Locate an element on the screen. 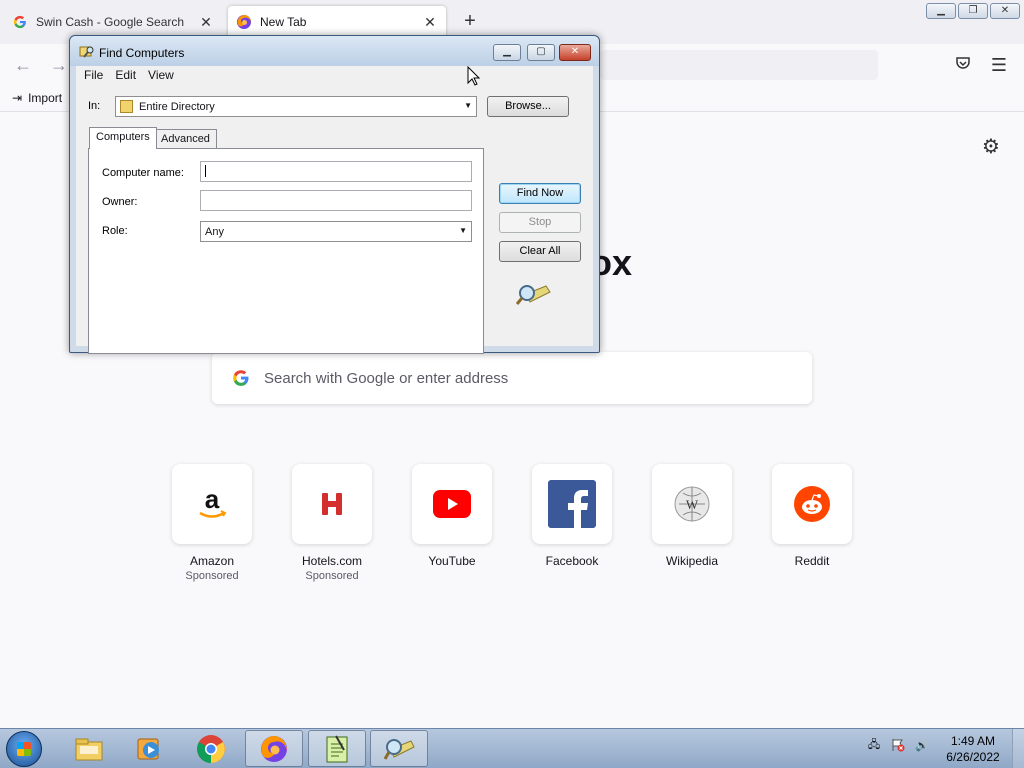 This screenshot has width=1024, height=768. close-button: ✕ is located at coordinates (575, 52).